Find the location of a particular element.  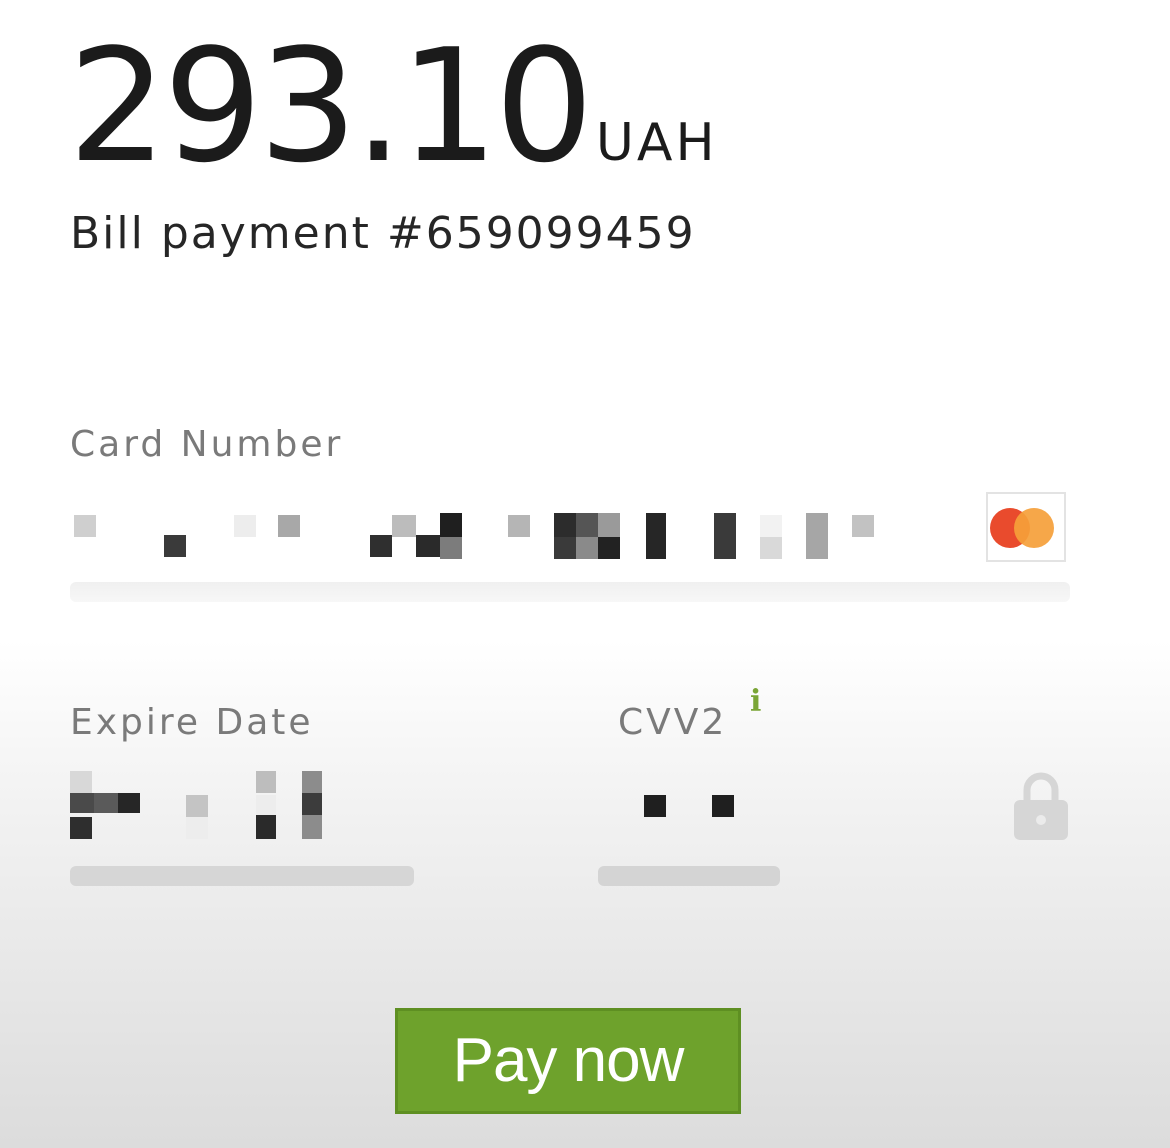

amount-currency: UAH is located at coordinates (656, 143).